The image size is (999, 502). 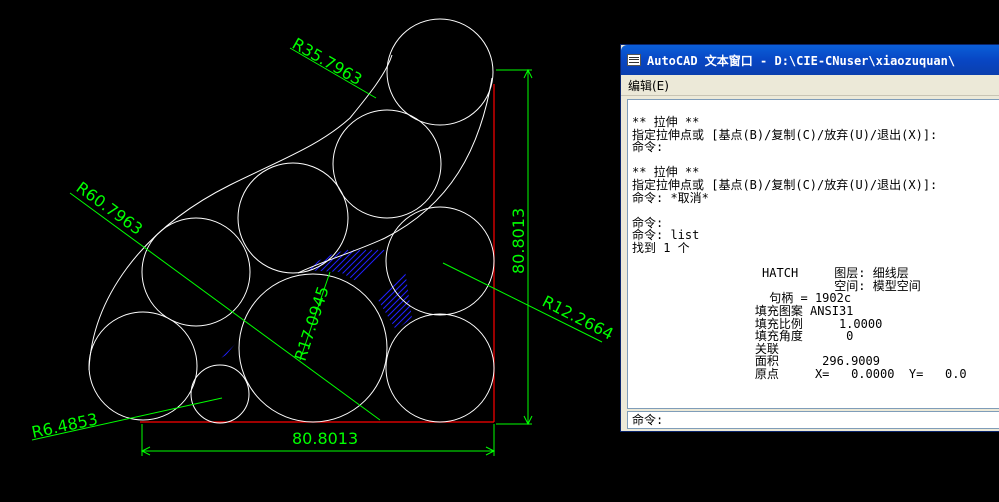 I want to click on circle-mid-upper, so click(x=293, y=218).